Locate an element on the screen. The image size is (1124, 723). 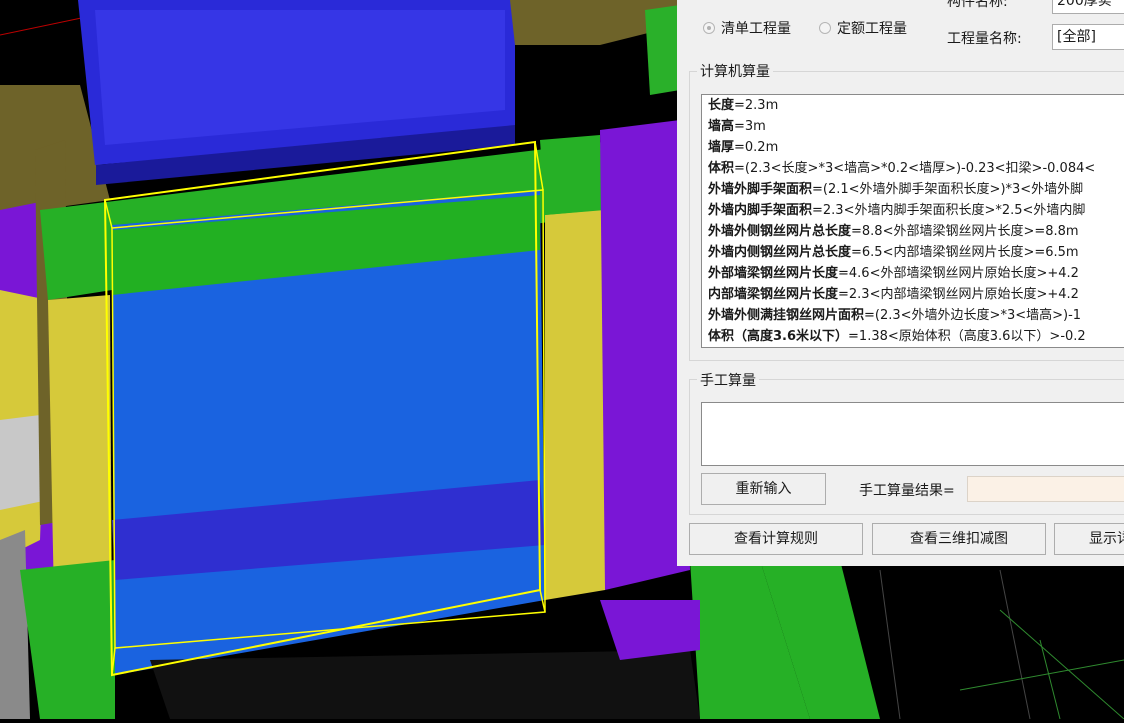
manual-result-label: 手工算量结果= is located at coordinates (907, 491).